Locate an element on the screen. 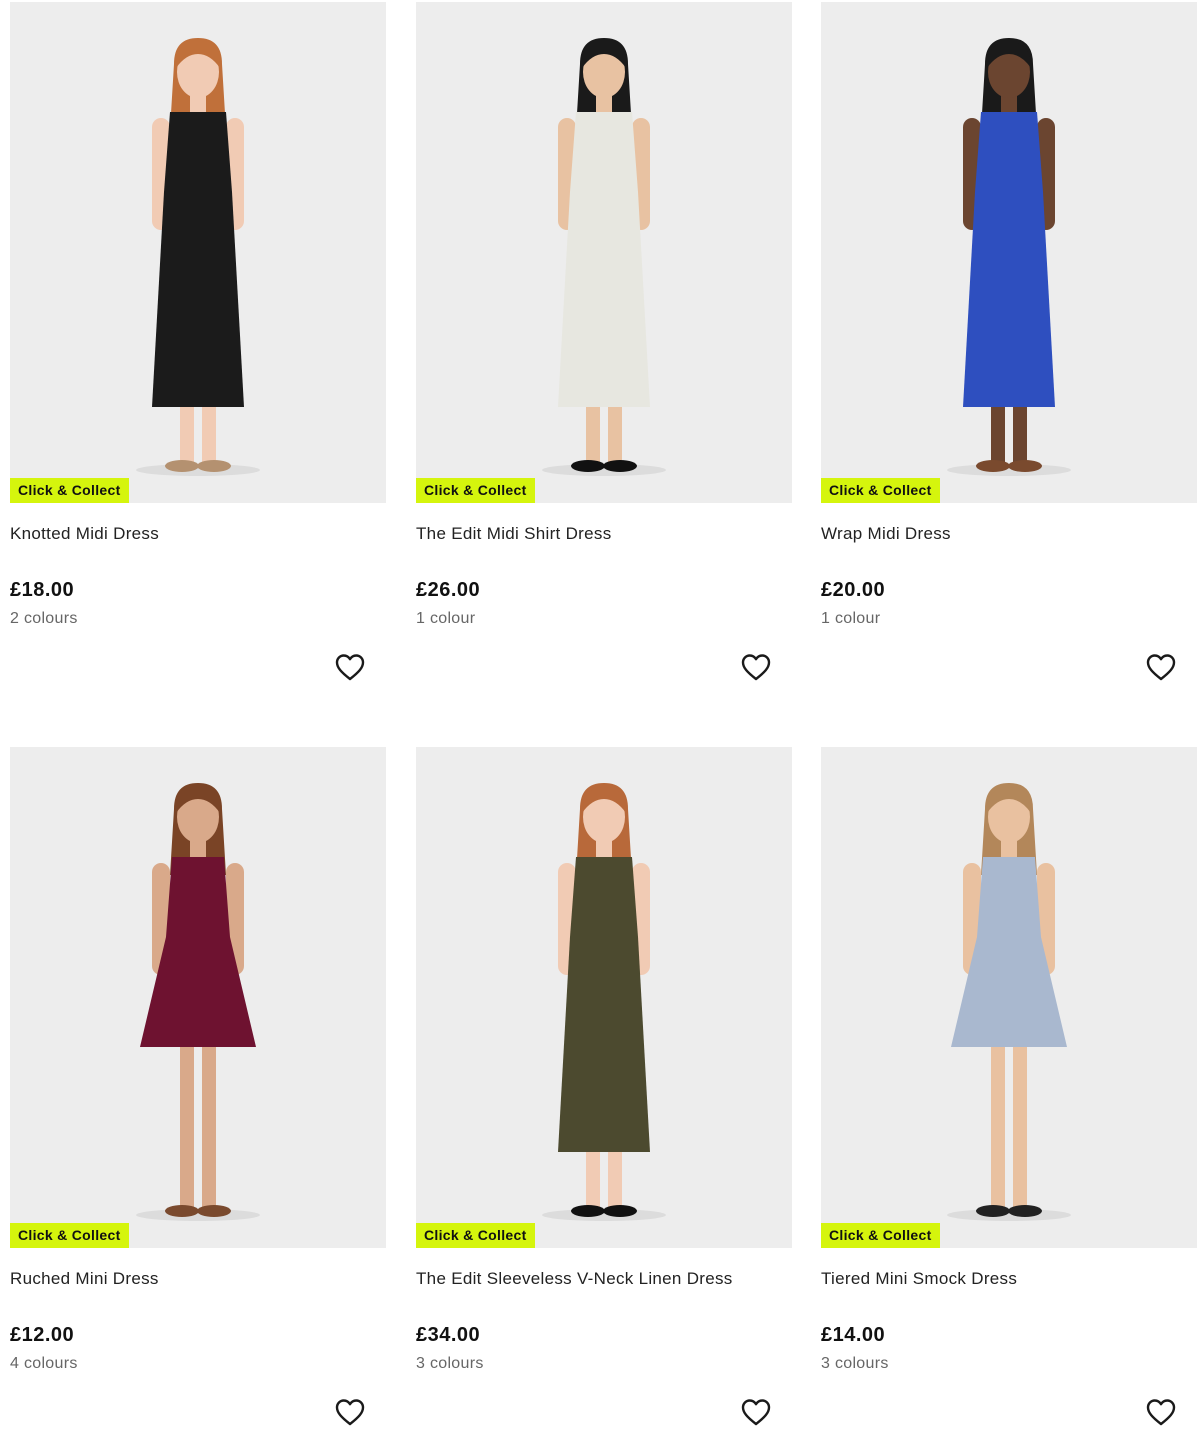  product-name: The Edit Midi Shirt Dress is located at coordinates (514, 534).